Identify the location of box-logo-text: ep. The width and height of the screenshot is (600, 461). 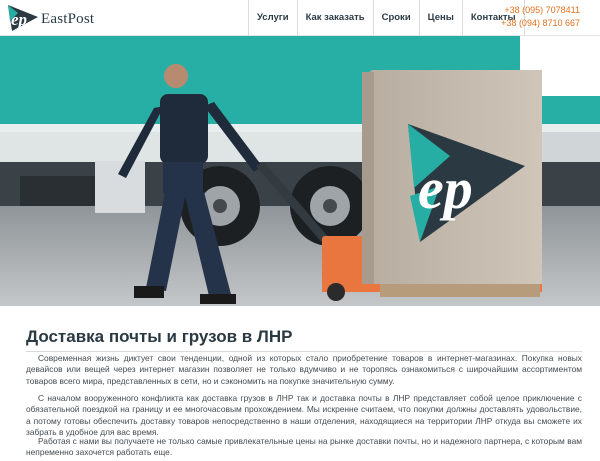
(445, 188).